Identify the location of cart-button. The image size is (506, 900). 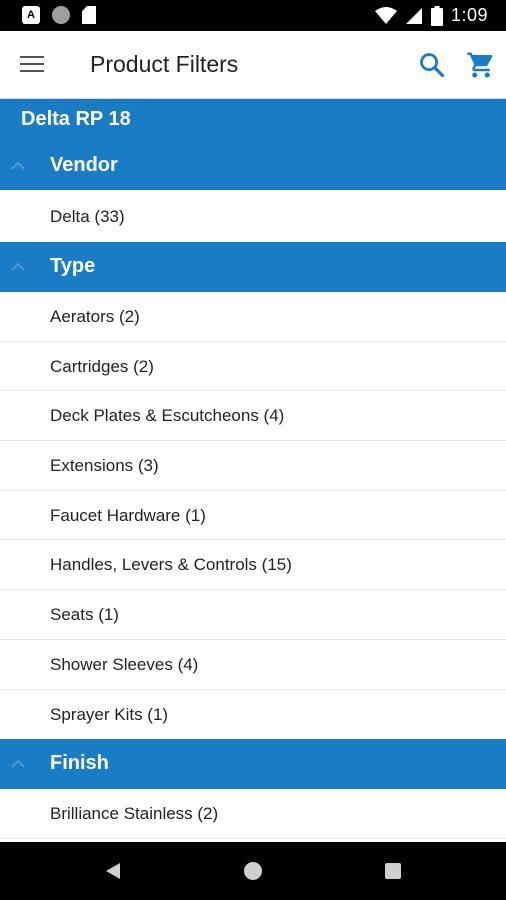
(481, 65).